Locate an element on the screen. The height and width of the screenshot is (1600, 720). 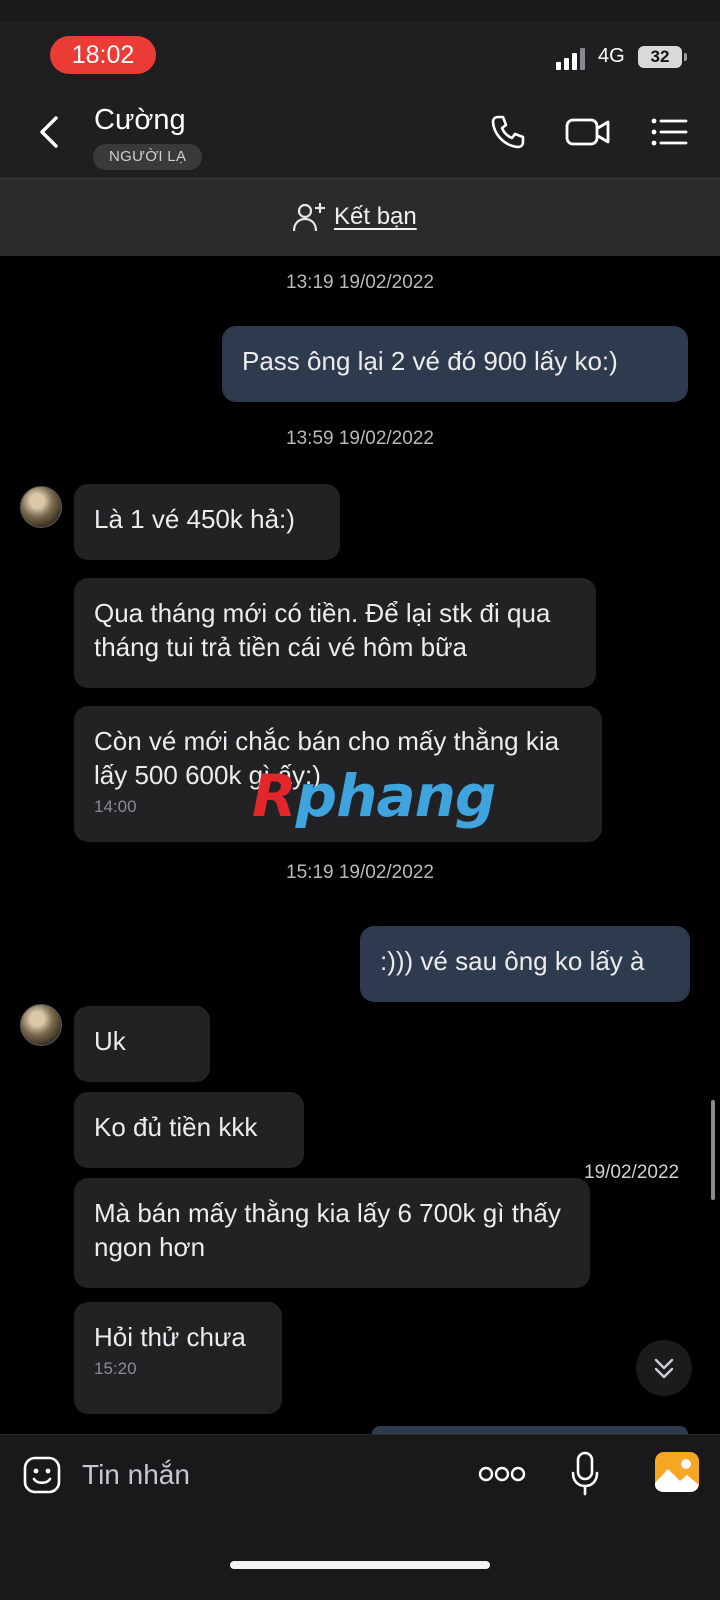
image-icon is located at coordinates (677, 1472).